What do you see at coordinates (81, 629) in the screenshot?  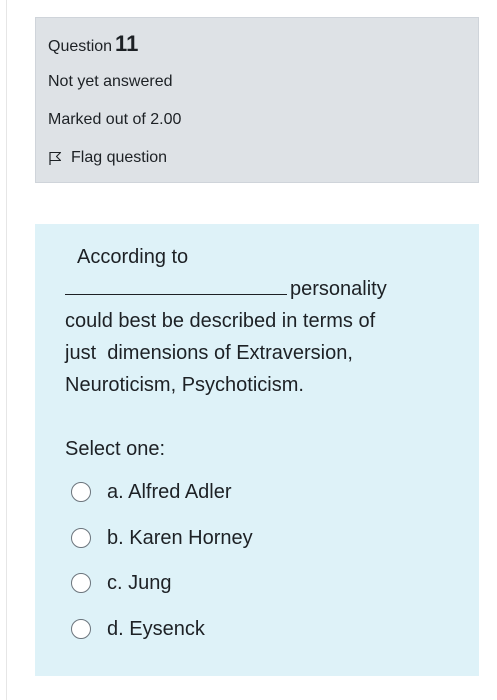 I see `radio-button-d` at bounding box center [81, 629].